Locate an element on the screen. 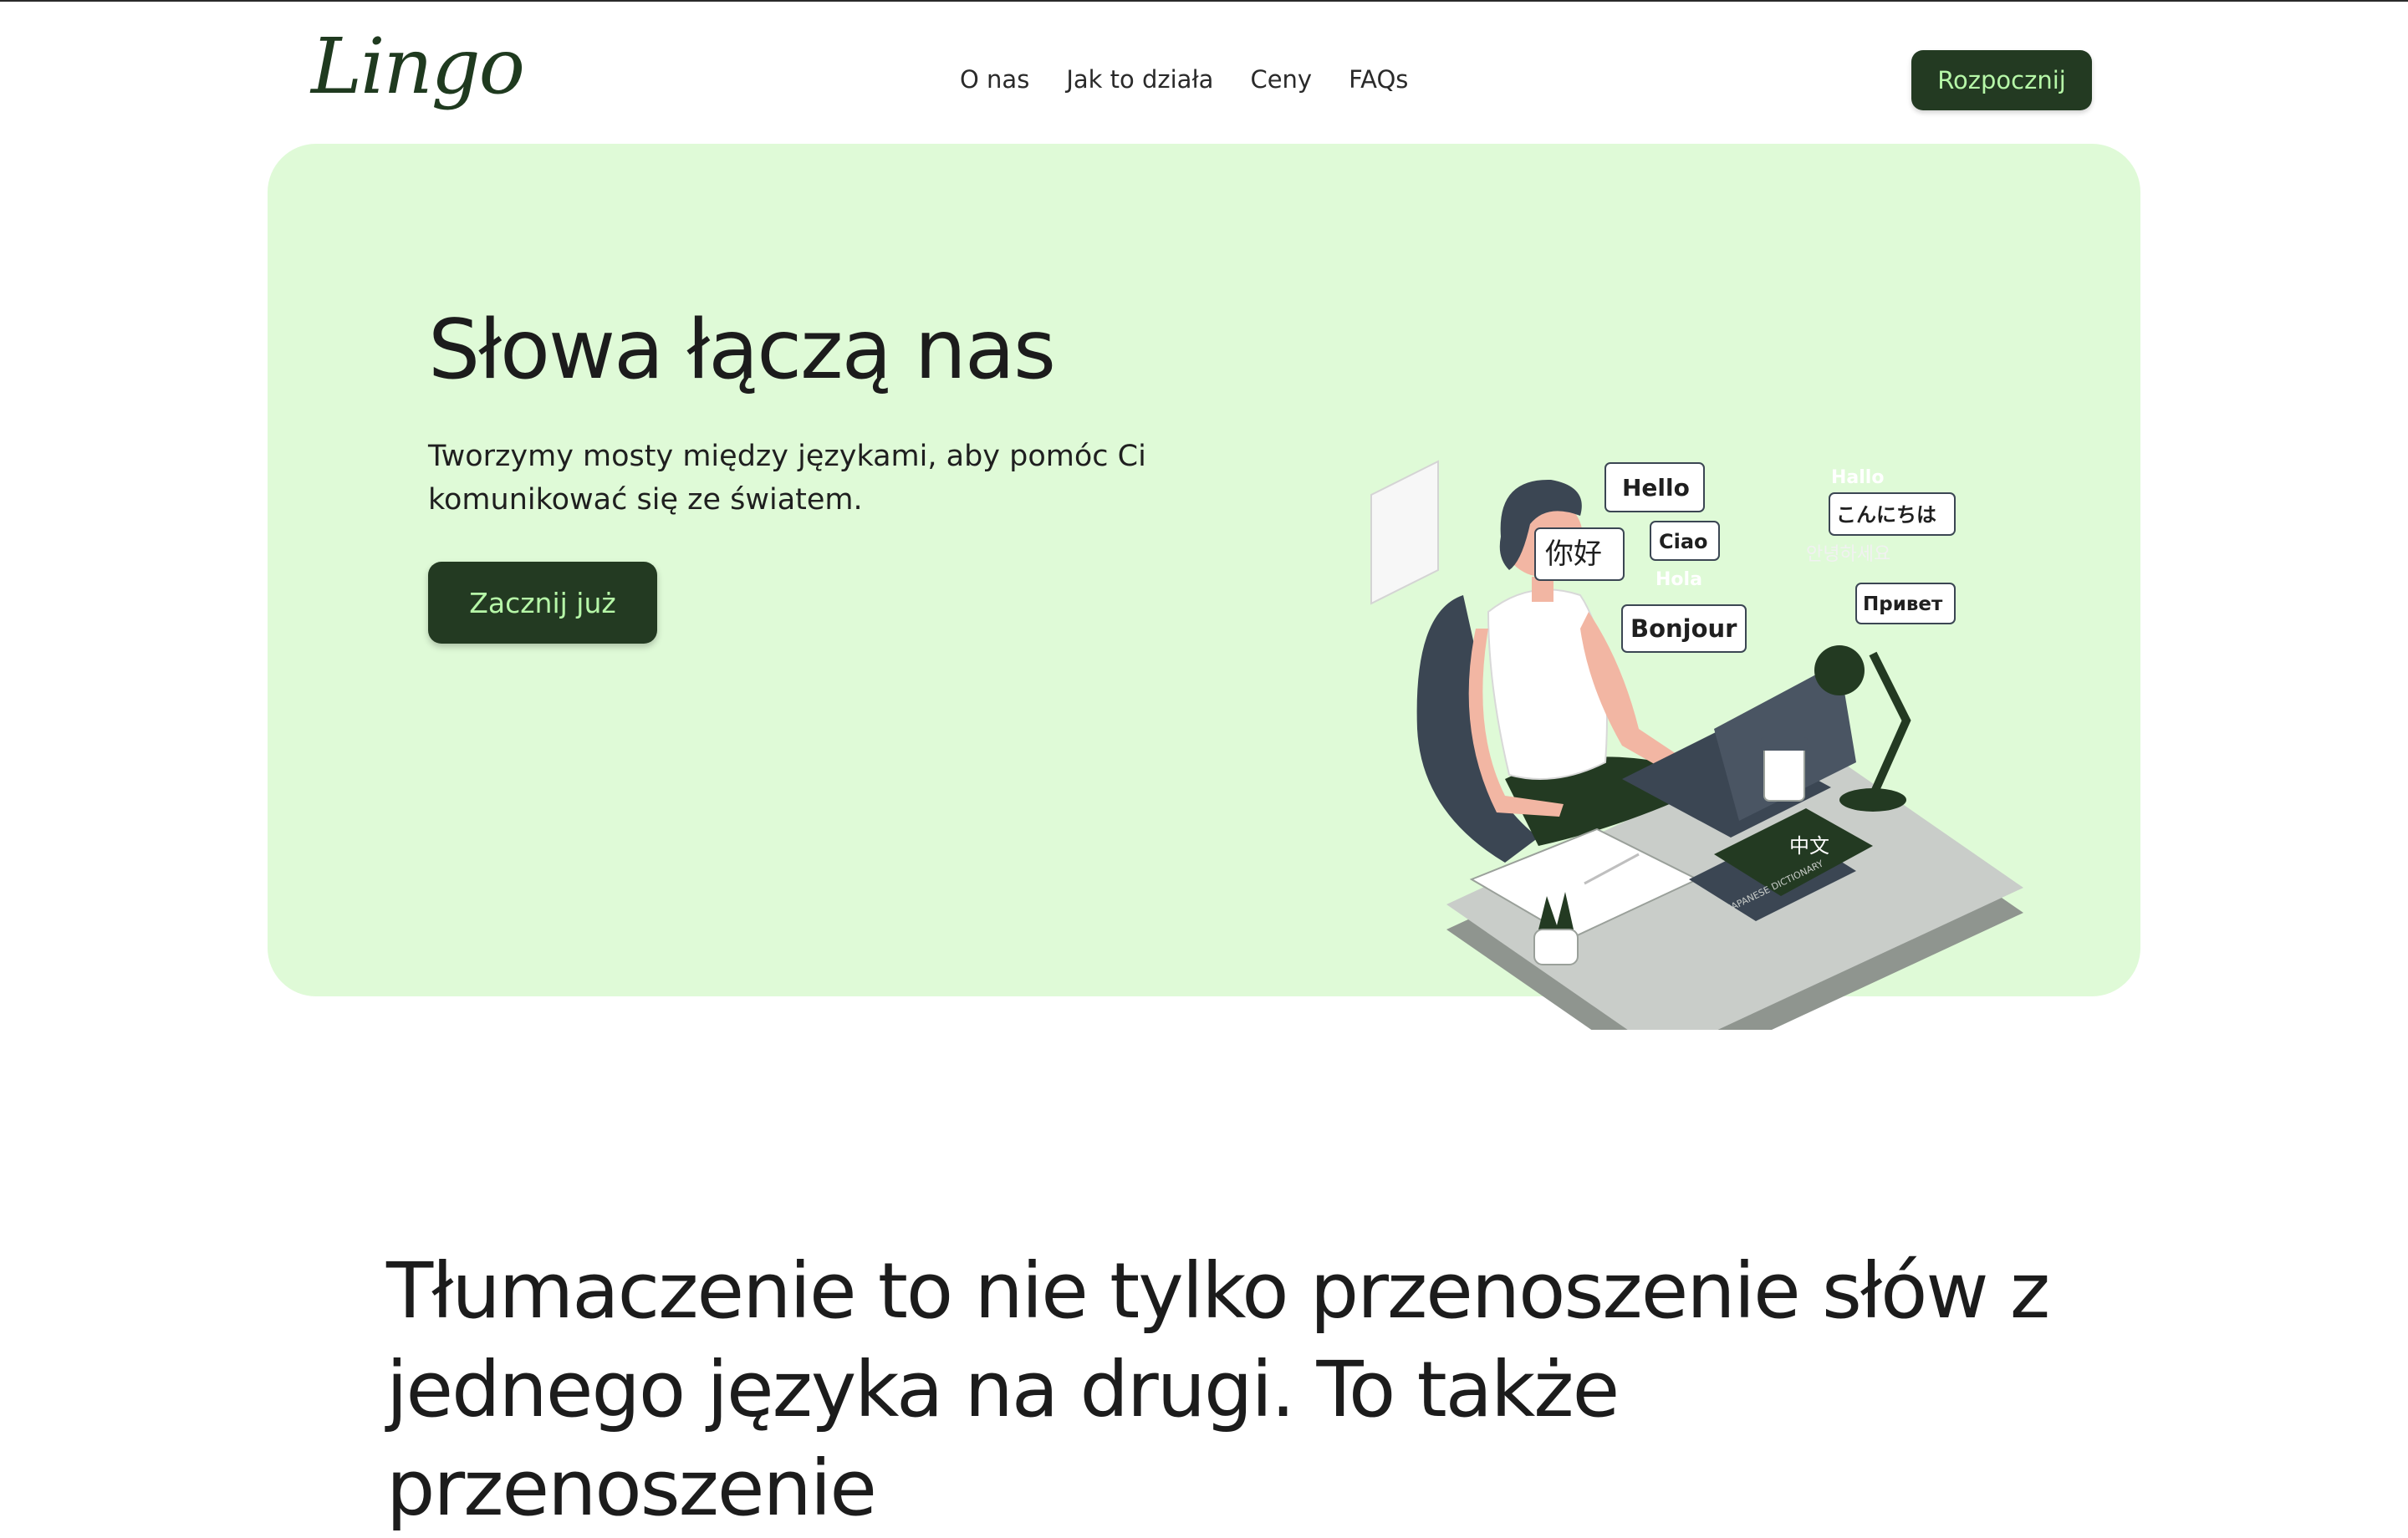 This screenshot has height=1538, width=2408. nav-link-pricing: Ceny is located at coordinates (1281, 79).